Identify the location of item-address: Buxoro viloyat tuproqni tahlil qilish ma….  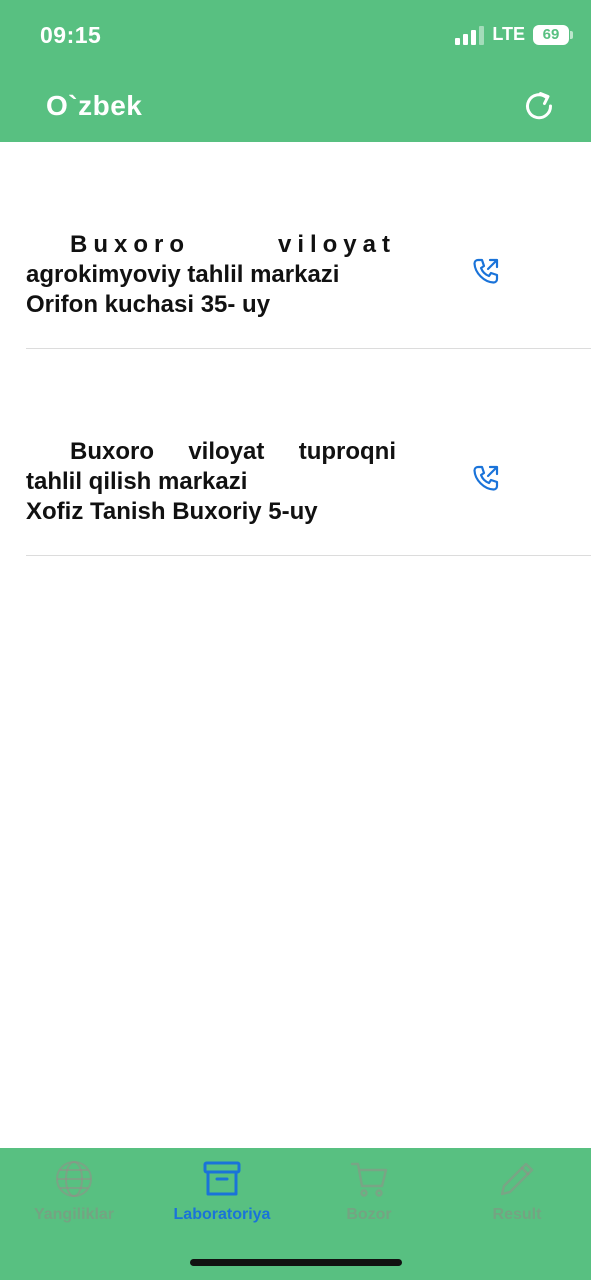
(211, 482).